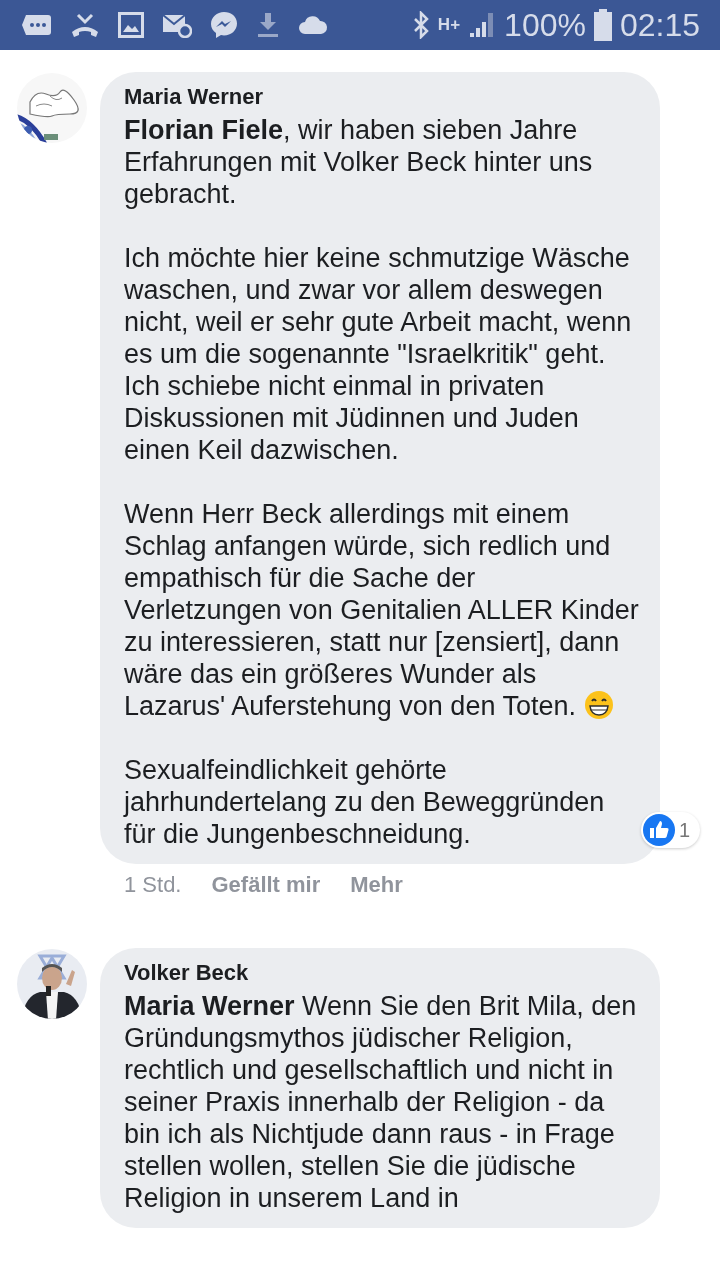 This screenshot has width=720, height=1280. What do you see at coordinates (224, 25) in the screenshot?
I see `messenger-icon` at bounding box center [224, 25].